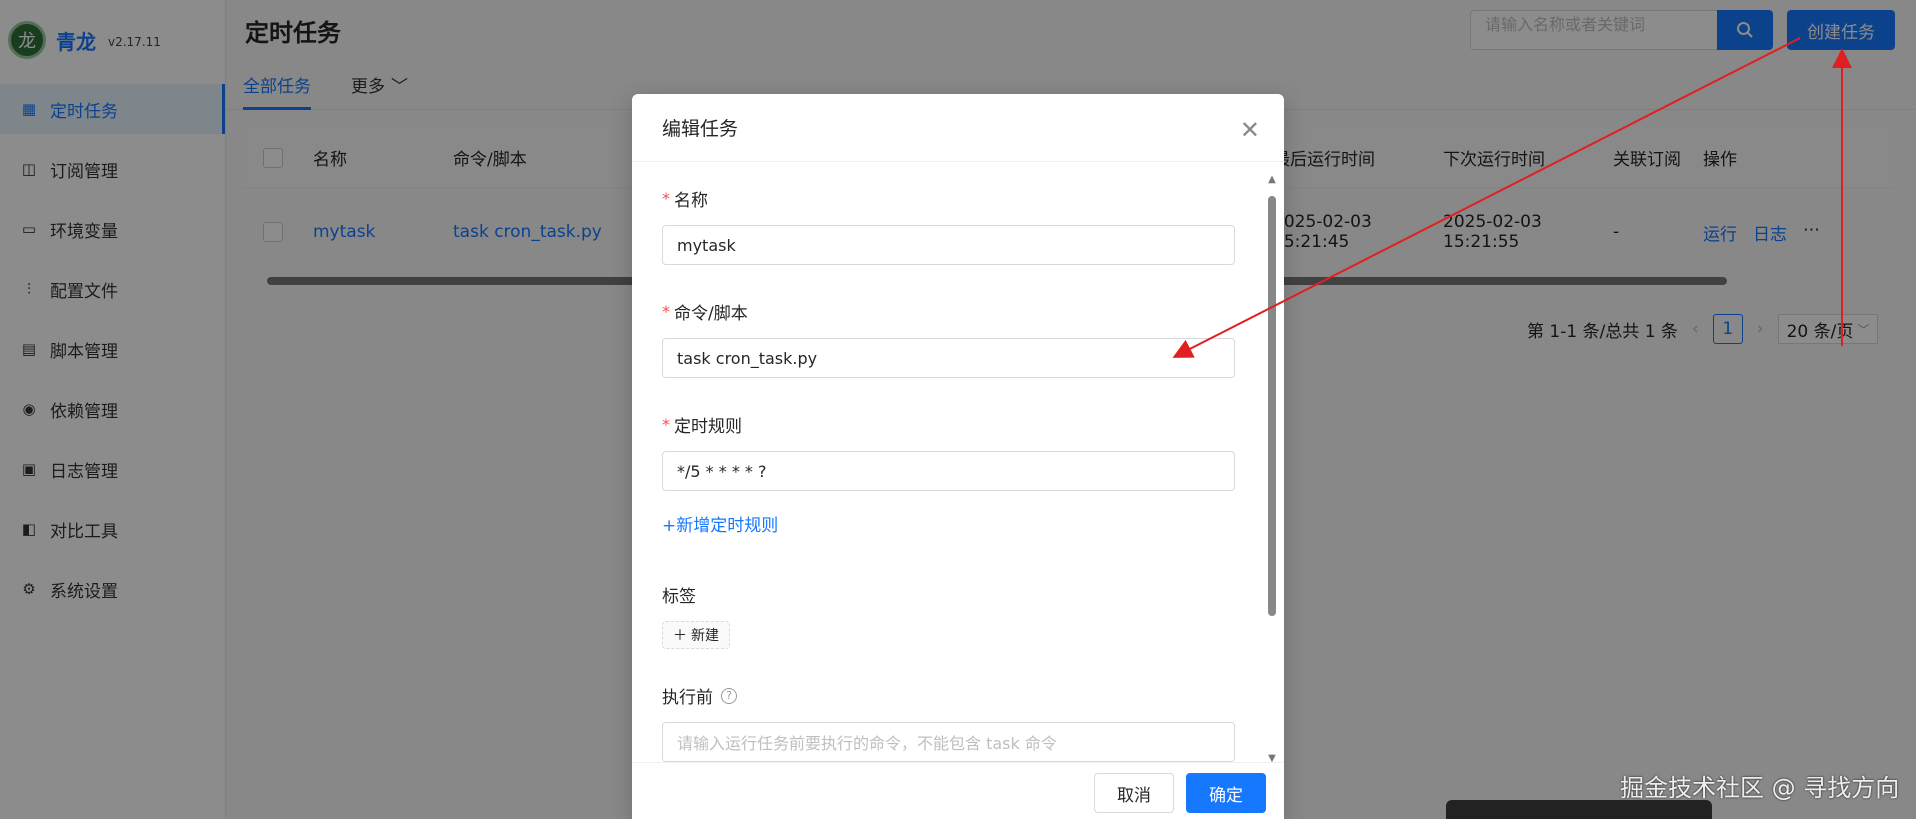  Describe the element at coordinates (958, 790) in the screenshot. I see `modal-footer: 取消 确定` at that location.